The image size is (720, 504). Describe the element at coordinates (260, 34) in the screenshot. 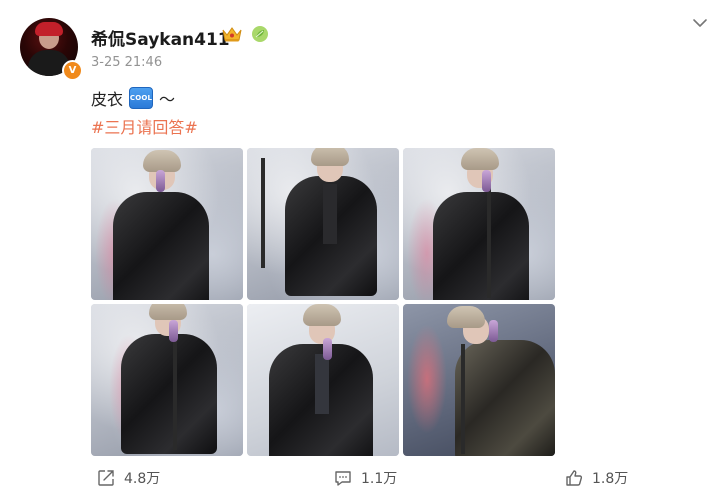

I see `leaf-icon` at that location.